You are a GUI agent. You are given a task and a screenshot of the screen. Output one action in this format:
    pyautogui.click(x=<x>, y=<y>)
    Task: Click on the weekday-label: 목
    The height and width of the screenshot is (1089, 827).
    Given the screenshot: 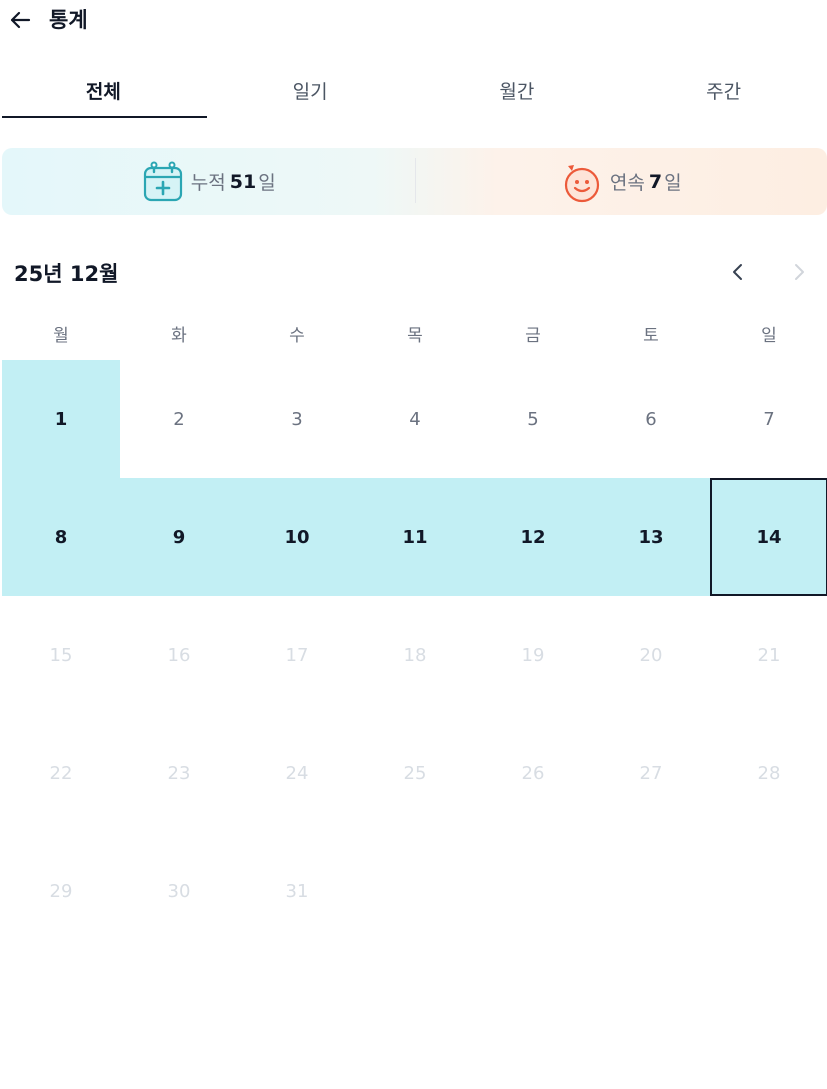 What is the action you would take?
    pyautogui.click(x=415, y=335)
    